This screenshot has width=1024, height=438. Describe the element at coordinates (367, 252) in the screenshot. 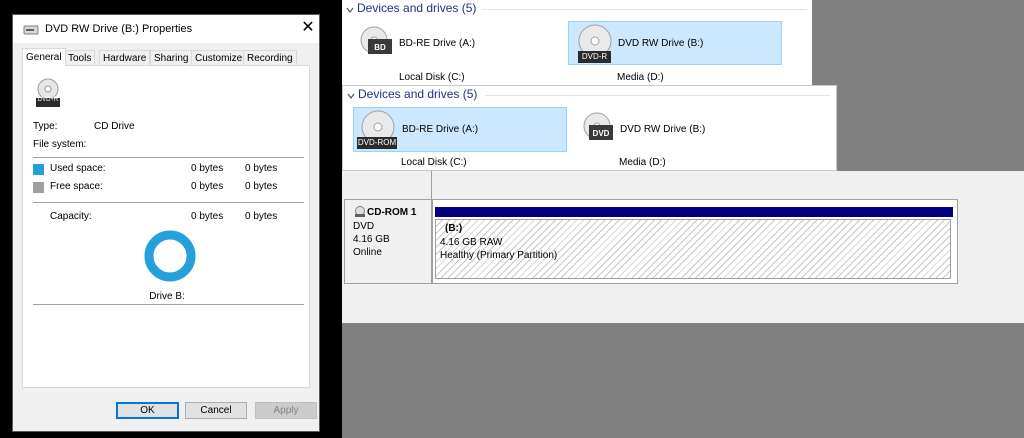

I see `disk-status: Online` at that location.